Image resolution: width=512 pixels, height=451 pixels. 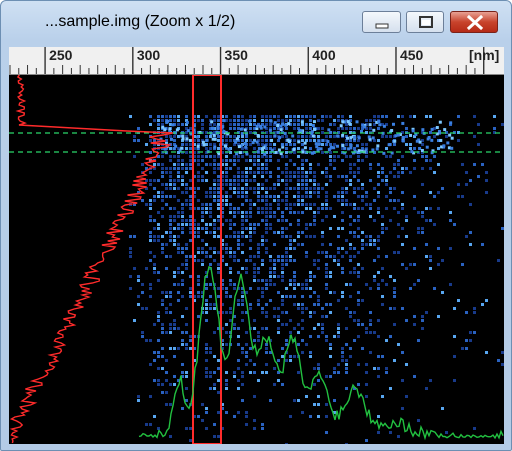 I want to click on maximize-icon, so click(x=426, y=22).